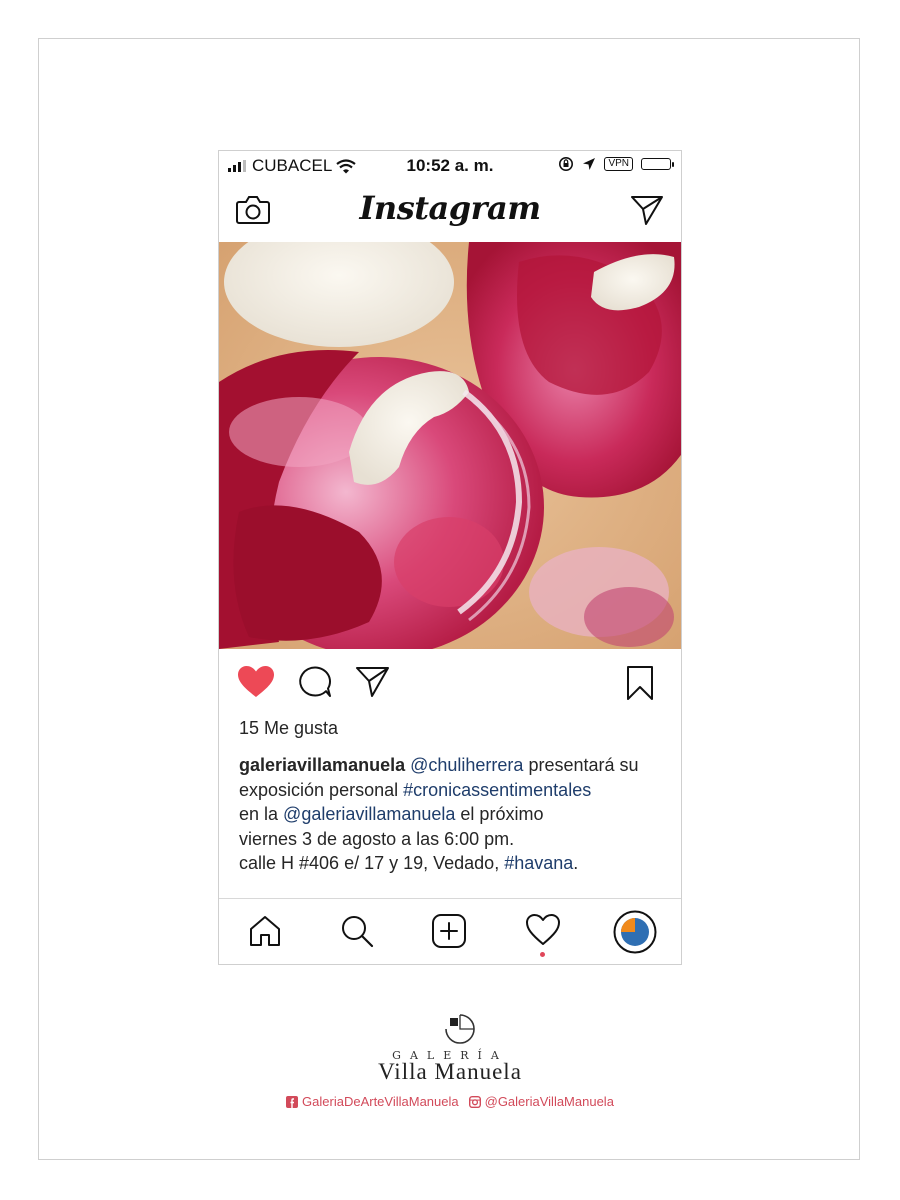 The height and width of the screenshot is (1200, 900). I want to click on caption-text: el próximo, so click(499, 814).